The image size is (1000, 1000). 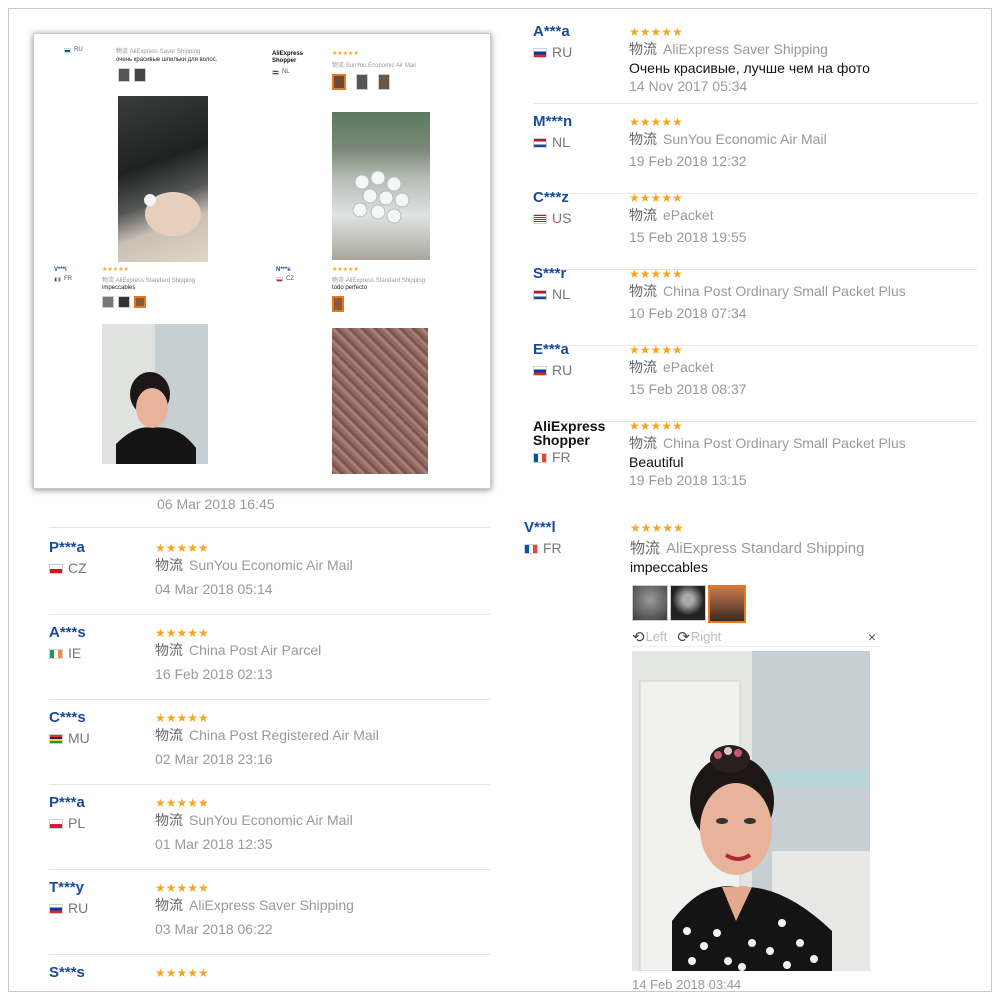 What do you see at coordinates (657, 636) in the screenshot?
I see `rotate-left-button: Left` at bounding box center [657, 636].